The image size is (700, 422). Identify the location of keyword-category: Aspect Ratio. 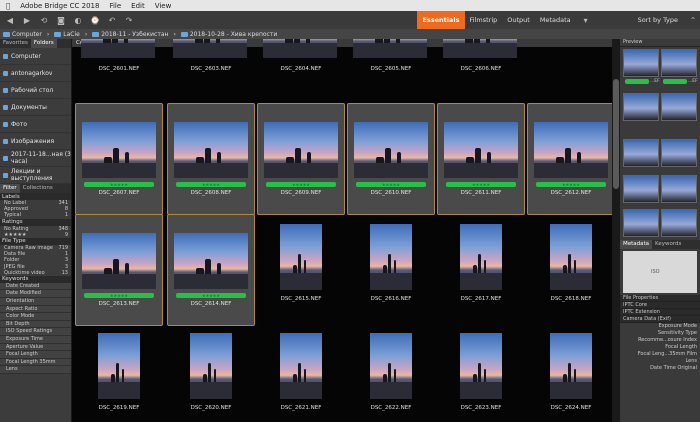
(35, 309).